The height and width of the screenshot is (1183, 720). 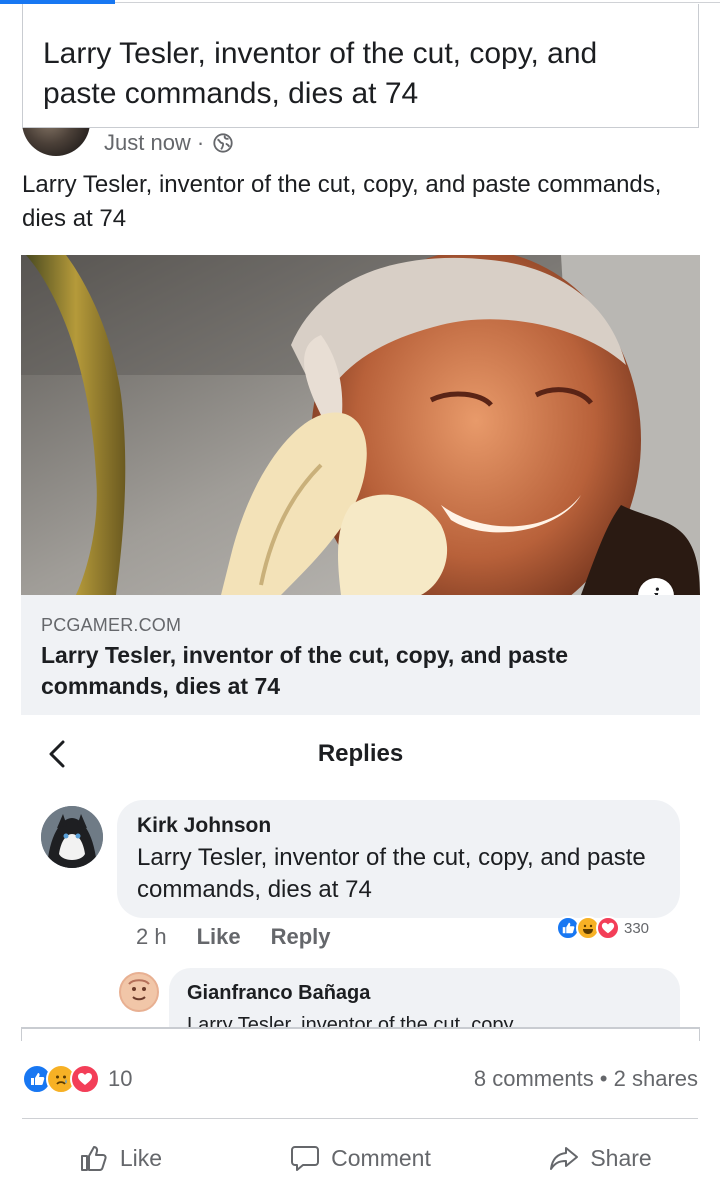 What do you see at coordinates (398, 826) in the screenshot?
I see `comment-author: Kirk Johnson` at bounding box center [398, 826].